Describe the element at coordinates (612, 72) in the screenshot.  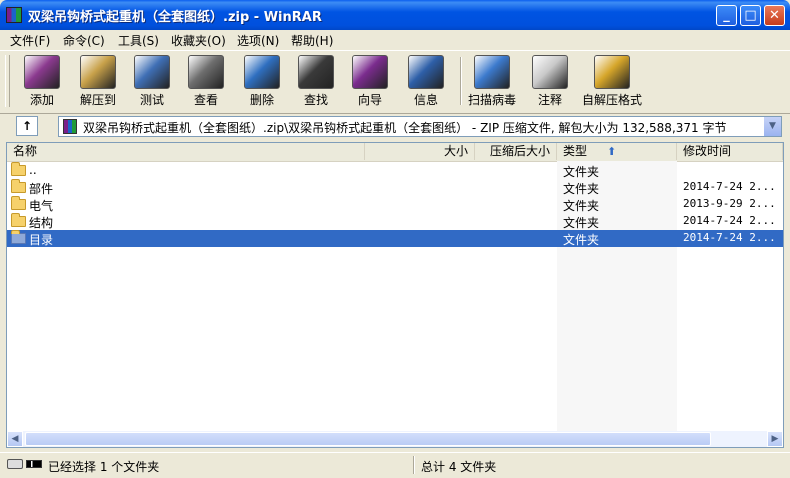
I see `sfx-icon` at that location.